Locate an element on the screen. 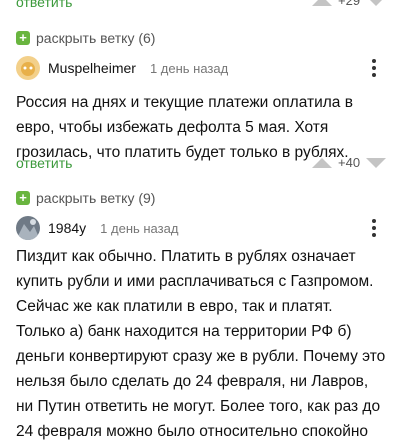 The width and height of the screenshot is (400, 447). expand-branch-label: раскрыть ветку (9) is located at coordinates (96, 198).